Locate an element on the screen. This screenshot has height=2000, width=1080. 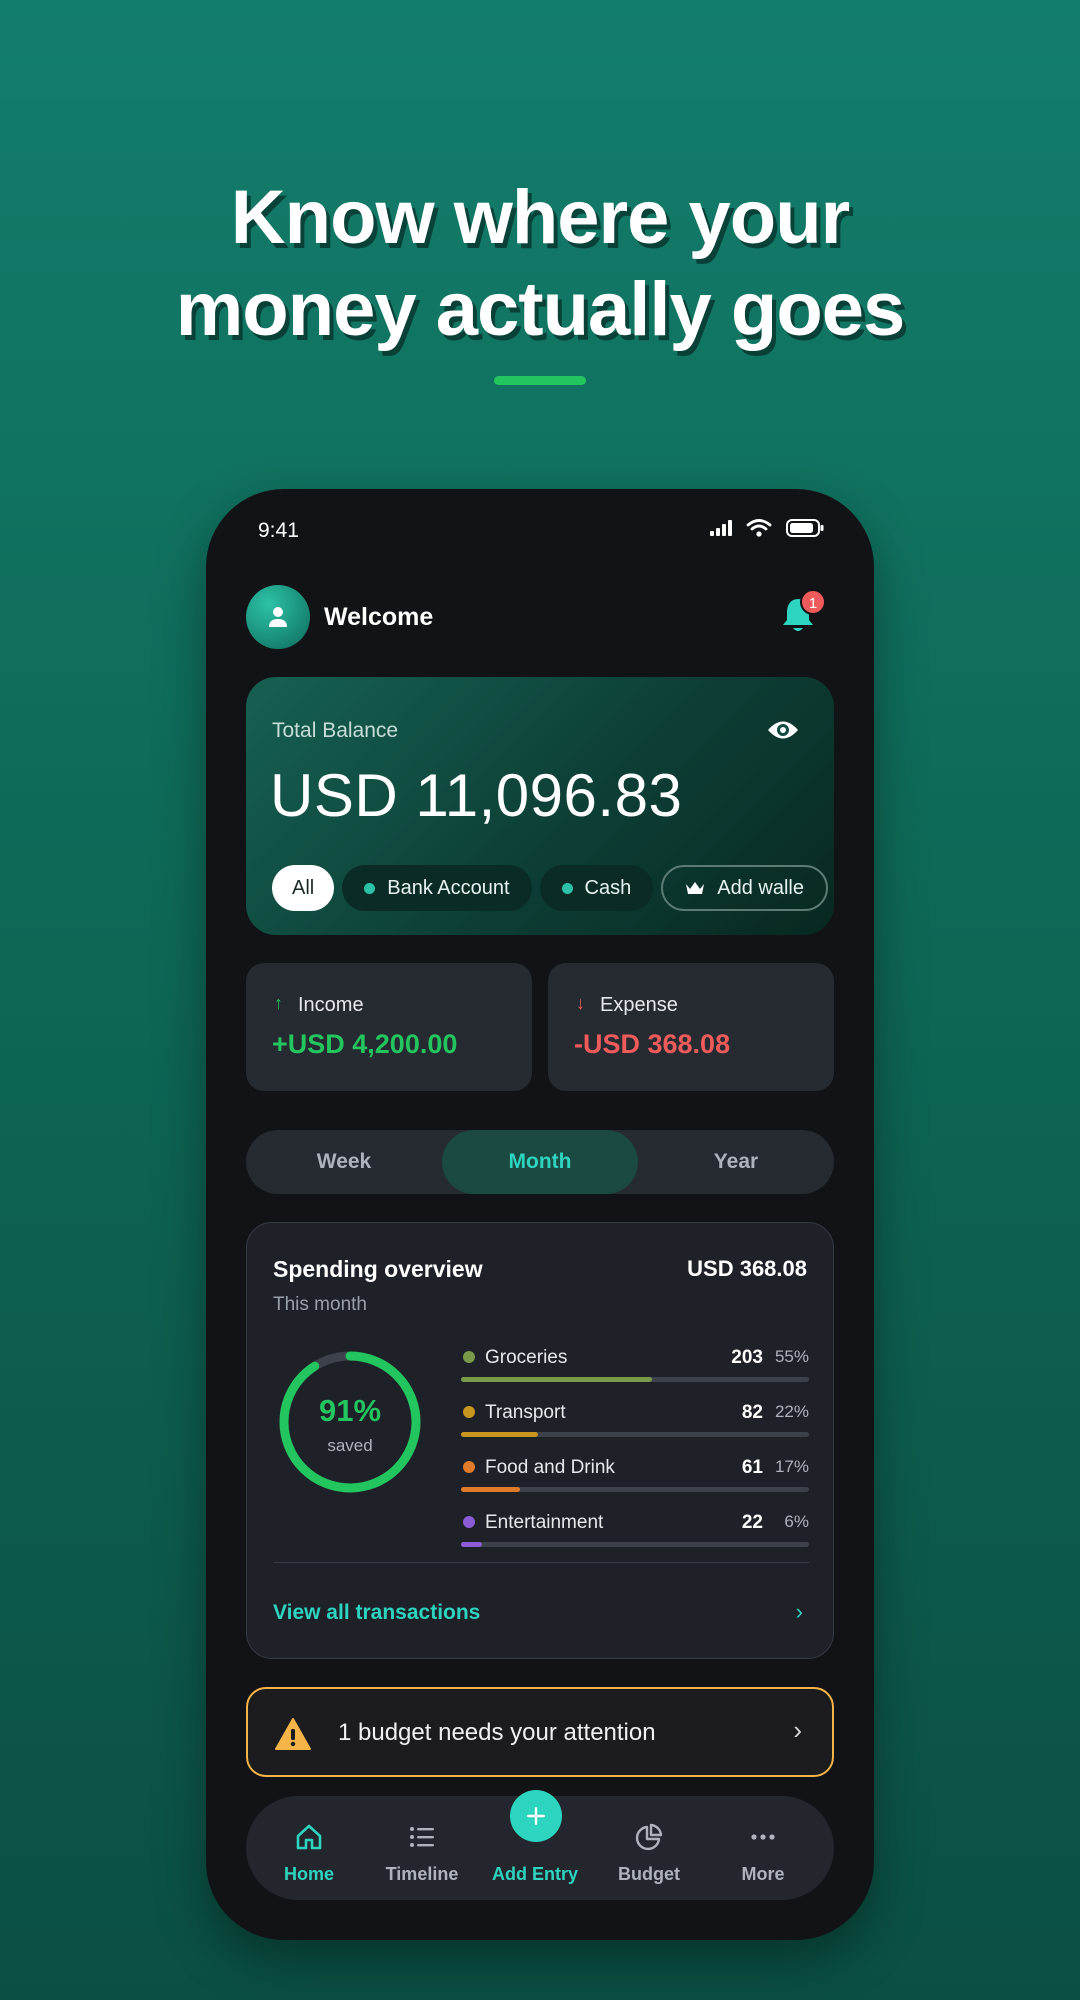
add-entry-button is located at coordinates (536, 1816).